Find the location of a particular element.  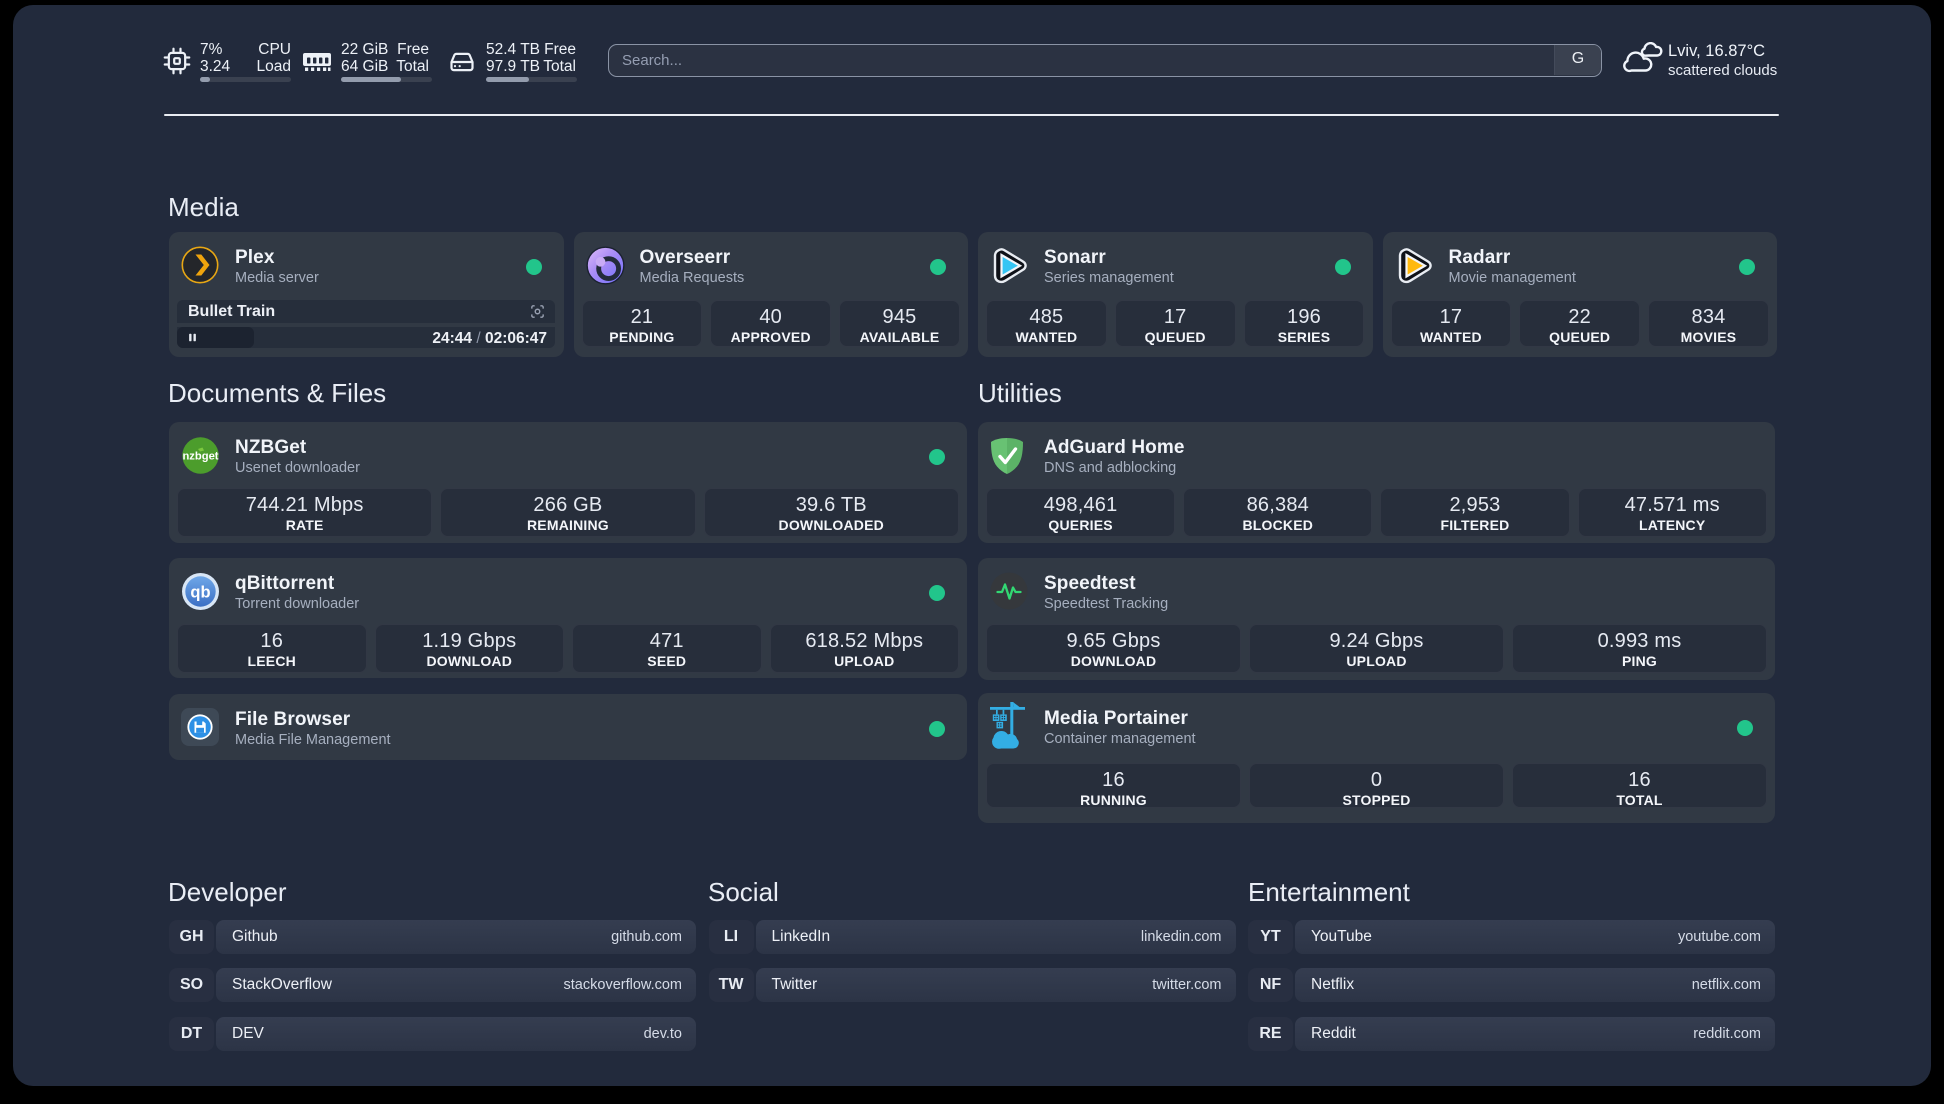

svg-text: qb is located at coordinates (200, 593).